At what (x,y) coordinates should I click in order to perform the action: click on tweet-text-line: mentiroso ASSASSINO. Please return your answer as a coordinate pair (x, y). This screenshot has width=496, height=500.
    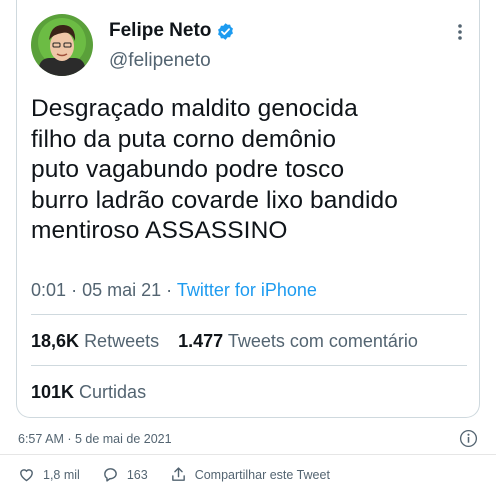
    Looking at the image, I should click on (159, 230).